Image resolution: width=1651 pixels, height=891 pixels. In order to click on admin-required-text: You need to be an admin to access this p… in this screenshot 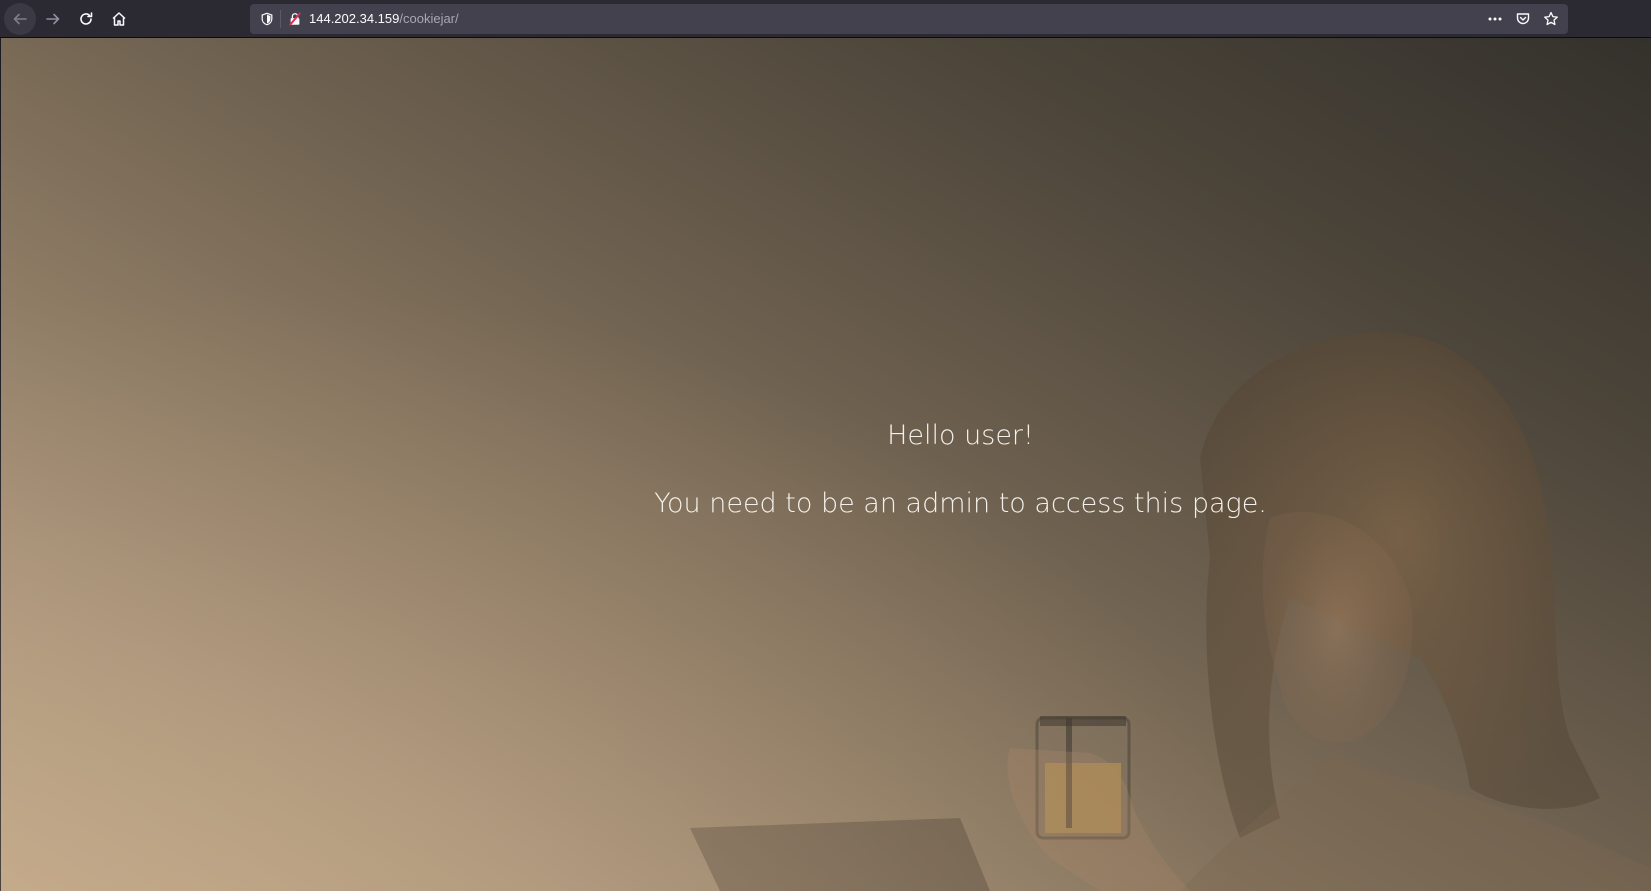, I will do `click(960, 503)`.